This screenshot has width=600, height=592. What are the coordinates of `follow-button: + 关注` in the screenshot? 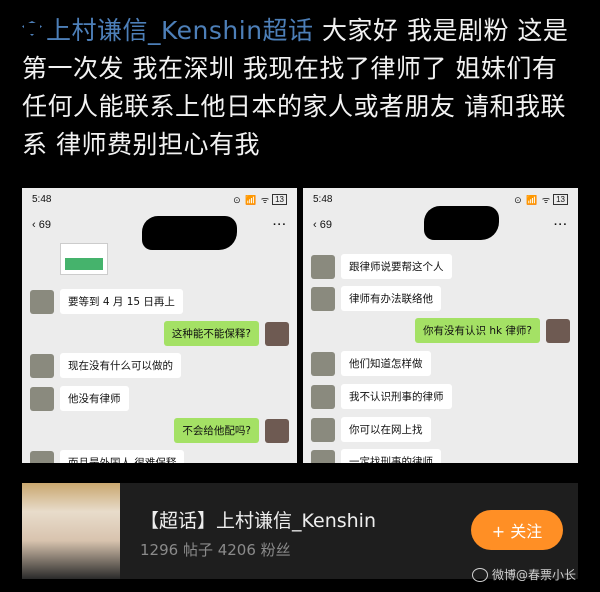 It's located at (517, 530).